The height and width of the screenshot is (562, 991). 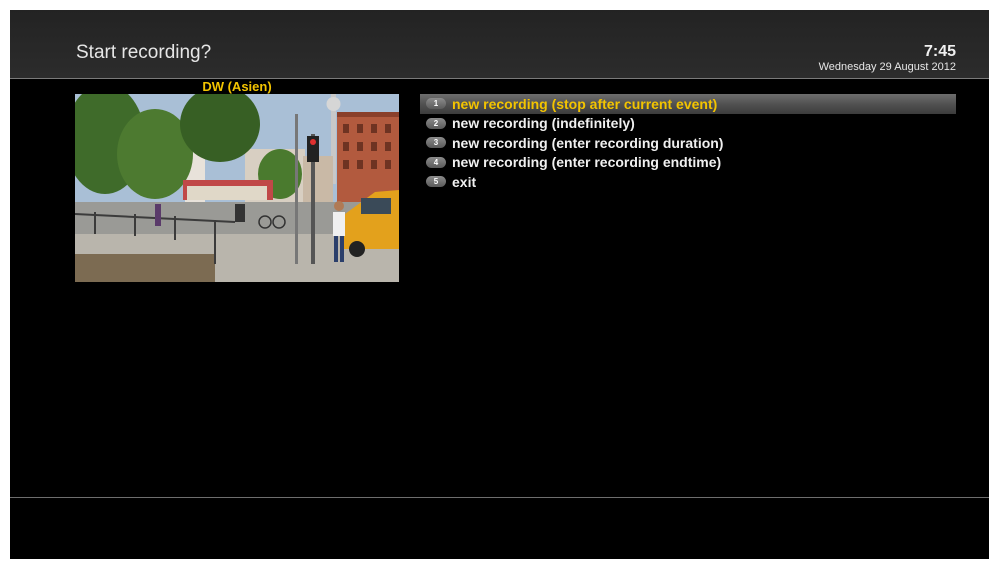 What do you see at coordinates (237, 86) in the screenshot?
I see `channel-name: DW (Asien)` at bounding box center [237, 86].